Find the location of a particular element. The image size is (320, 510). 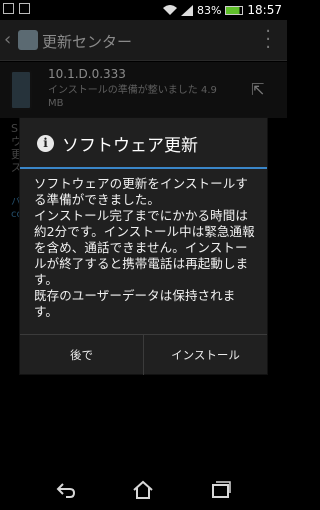

battery-icon is located at coordinates (234, 10).